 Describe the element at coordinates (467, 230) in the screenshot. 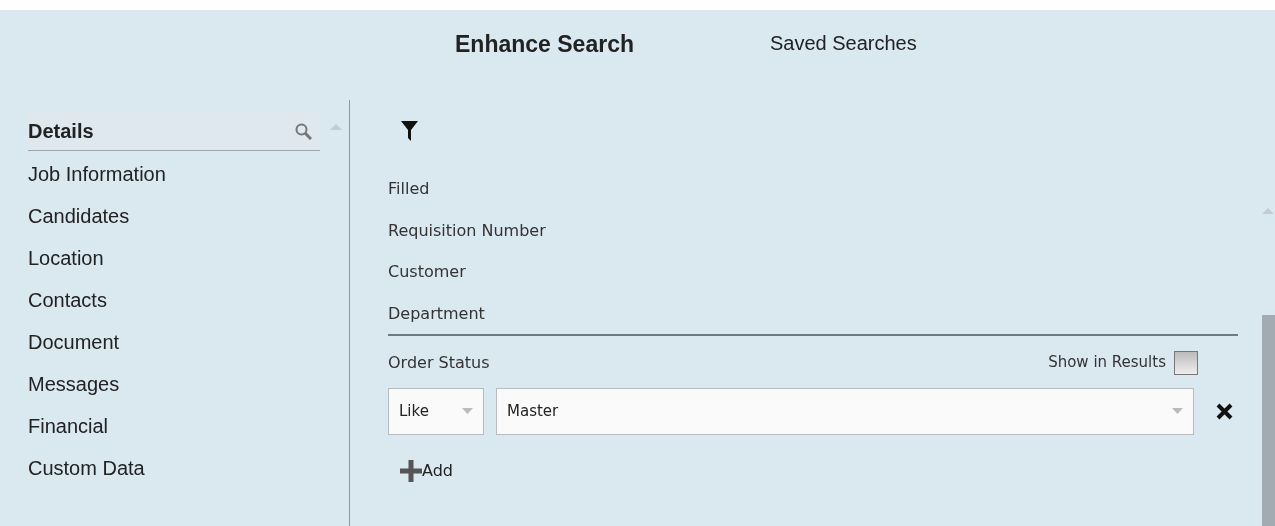

I see `field-item: Requisition Number` at that location.